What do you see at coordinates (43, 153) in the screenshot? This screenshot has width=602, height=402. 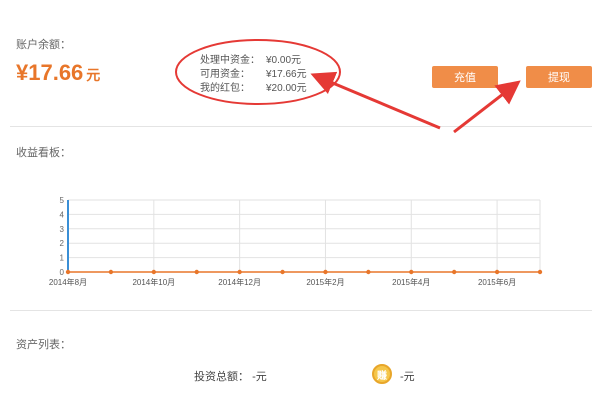 I see `earnings-label: 收益看板：` at bounding box center [43, 153].